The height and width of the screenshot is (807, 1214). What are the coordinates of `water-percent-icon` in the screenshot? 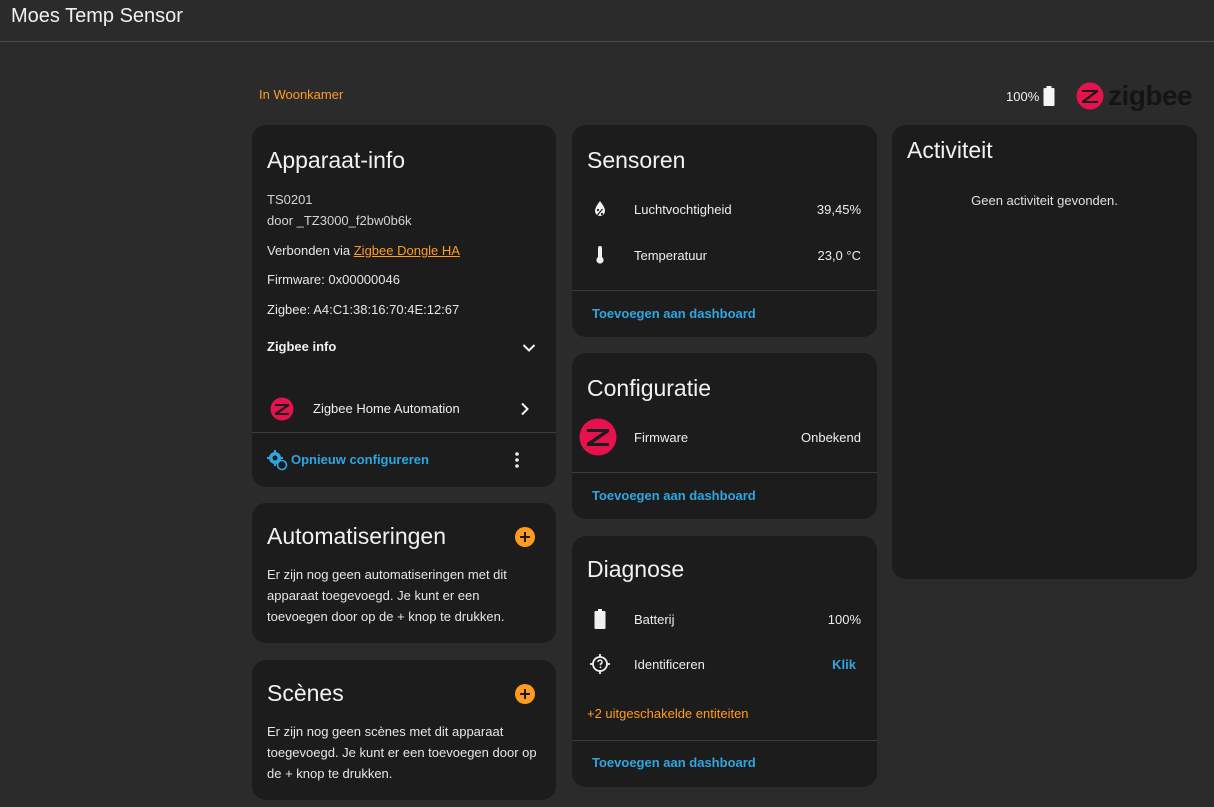 It's located at (600, 208).